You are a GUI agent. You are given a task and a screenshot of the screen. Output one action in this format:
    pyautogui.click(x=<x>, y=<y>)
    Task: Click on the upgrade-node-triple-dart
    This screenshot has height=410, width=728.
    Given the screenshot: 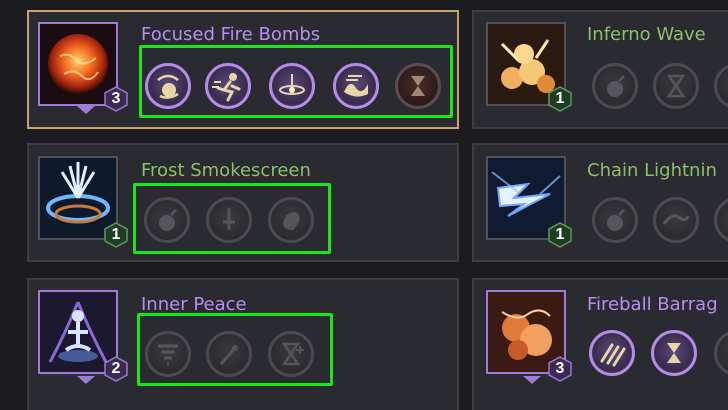 What is the action you would take?
    pyautogui.click(x=612, y=353)
    